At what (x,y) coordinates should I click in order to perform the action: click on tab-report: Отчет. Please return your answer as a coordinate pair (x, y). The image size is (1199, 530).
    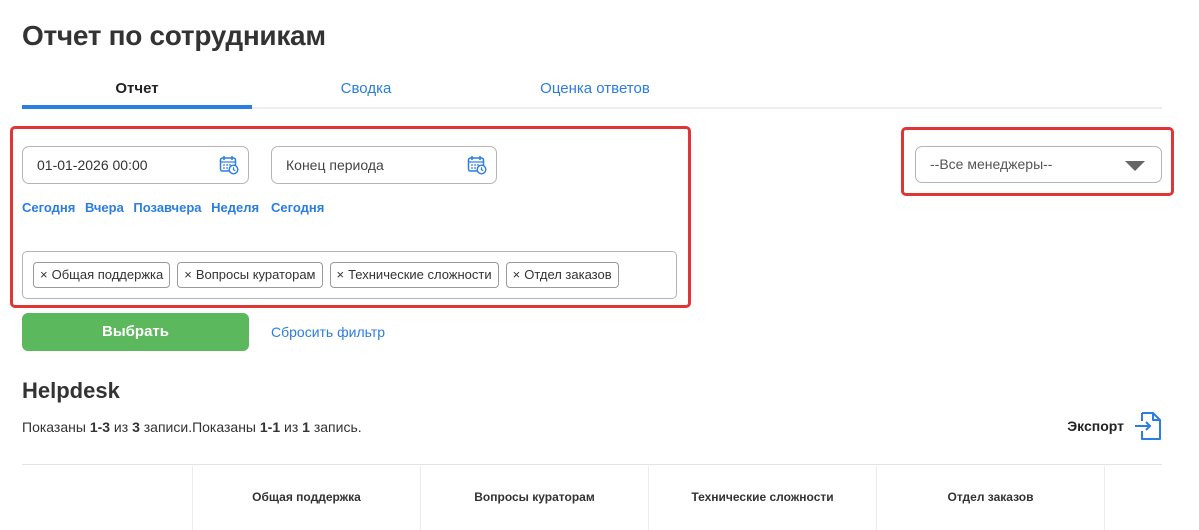
    Looking at the image, I should click on (137, 93).